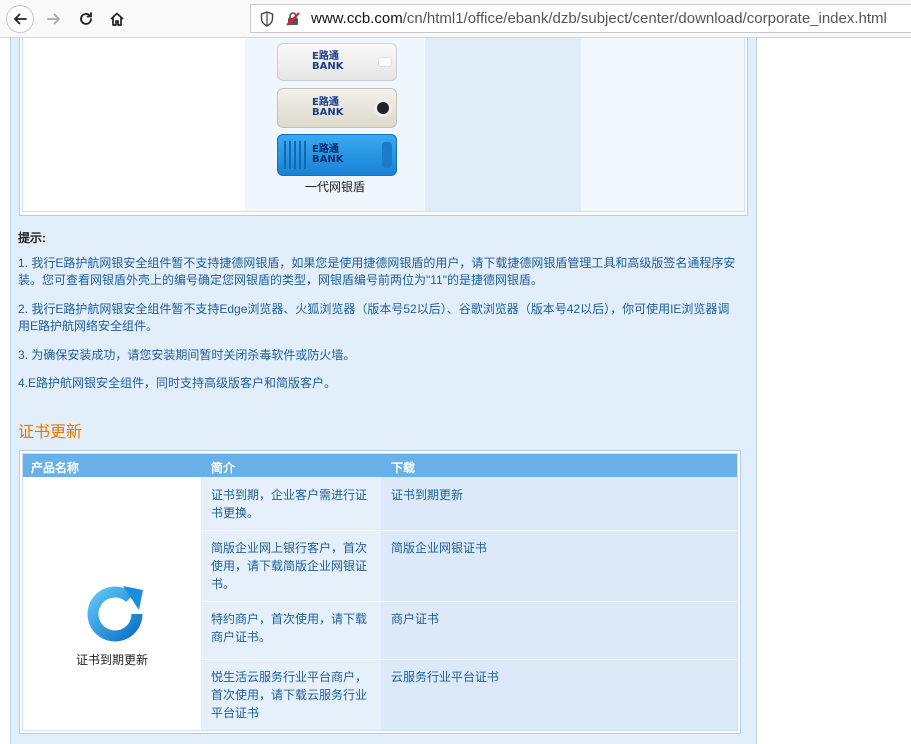  Describe the element at coordinates (267, 19) in the screenshot. I see `shield-icon` at that location.